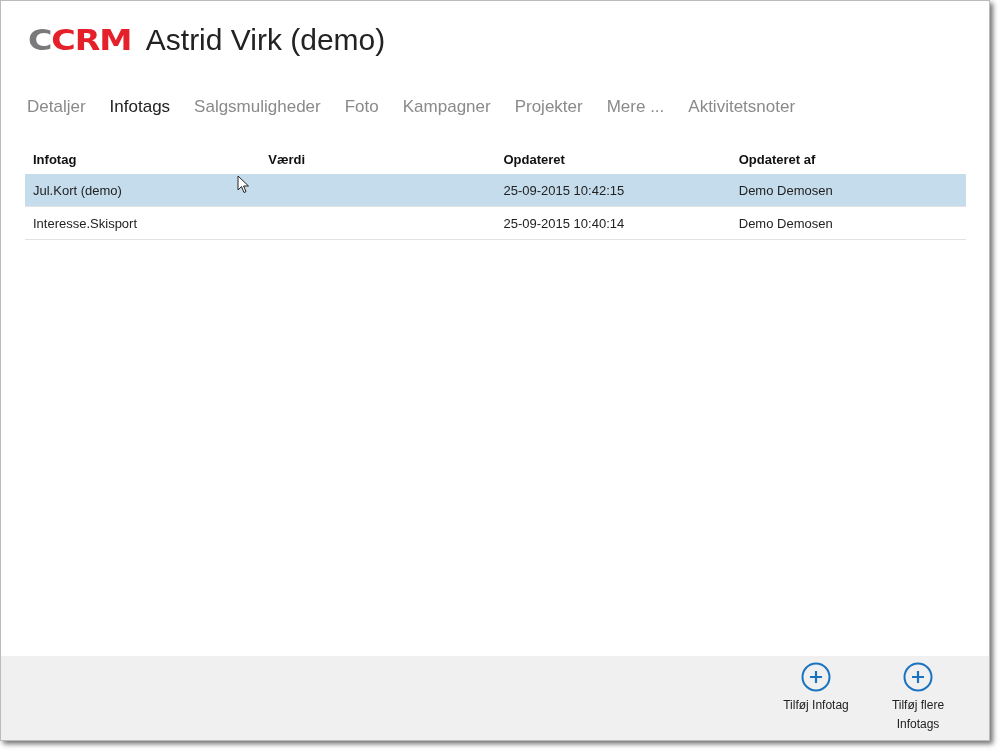 Image resolution: width=1001 pixels, height=752 pixels. What do you see at coordinates (918, 698) in the screenshot?
I see `add-button: Tilføj flere Infotags` at bounding box center [918, 698].